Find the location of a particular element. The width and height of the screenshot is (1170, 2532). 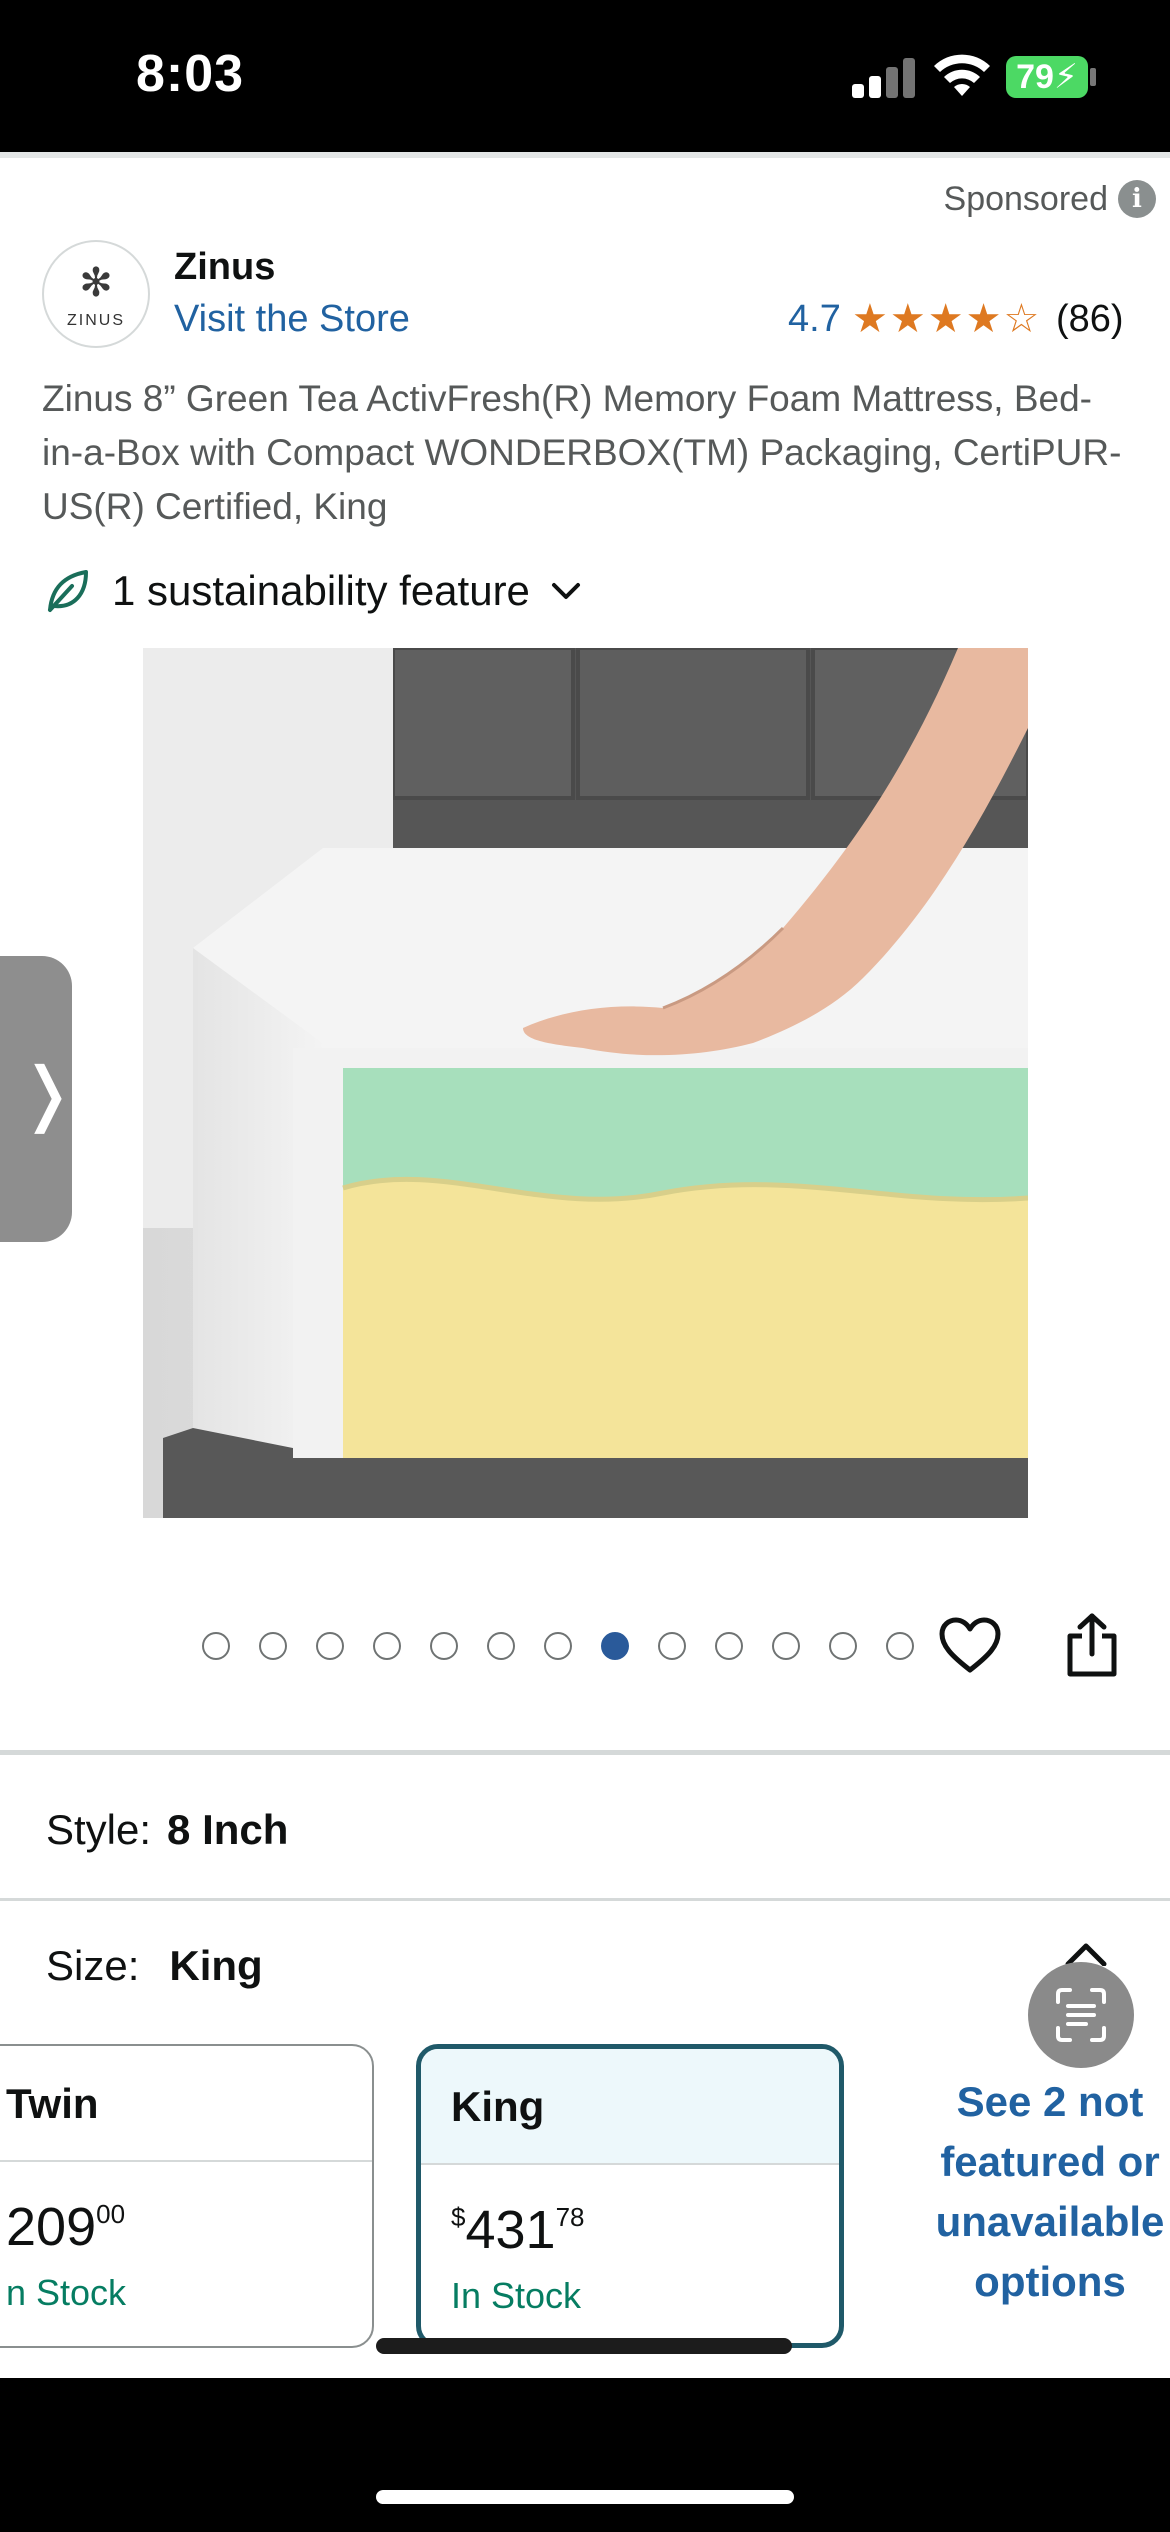

battery-level: 79 is located at coordinates (1035, 76).